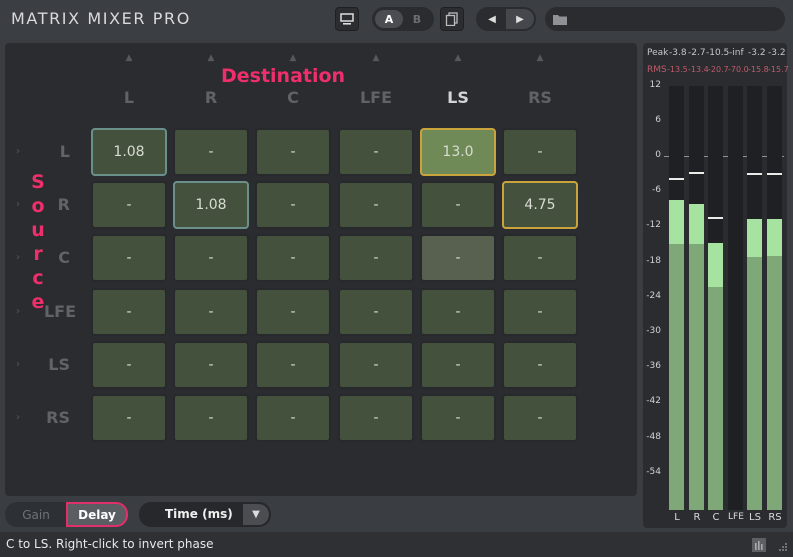 This screenshot has height=557, width=793. Describe the element at coordinates (759, 545) in the screenshot. I see `bars-icon` at that location.